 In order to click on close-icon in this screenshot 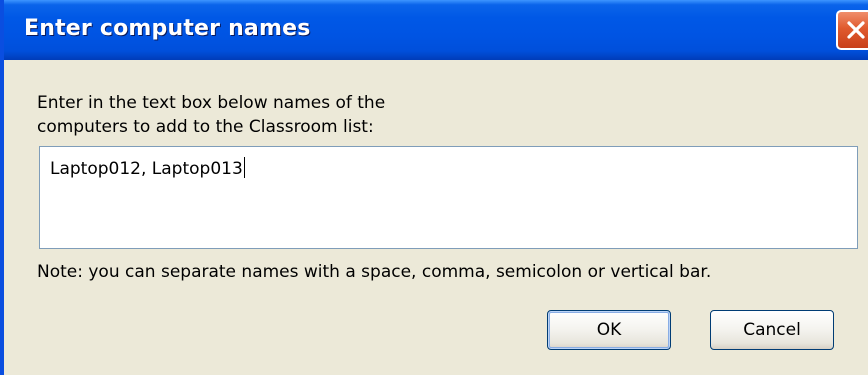, I will do `click(856, 30)`.